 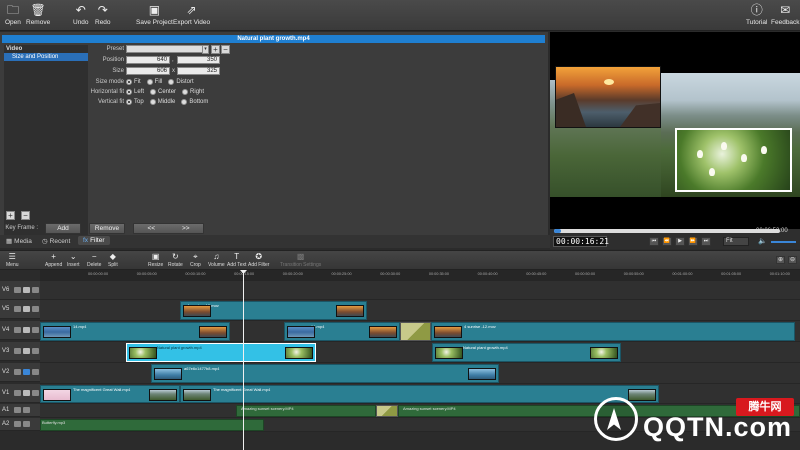 What do you see at coordinates (38, 14) in the screenshot?
I see `remove-button: 🗑 Remove` at bounding box center [38, 14].